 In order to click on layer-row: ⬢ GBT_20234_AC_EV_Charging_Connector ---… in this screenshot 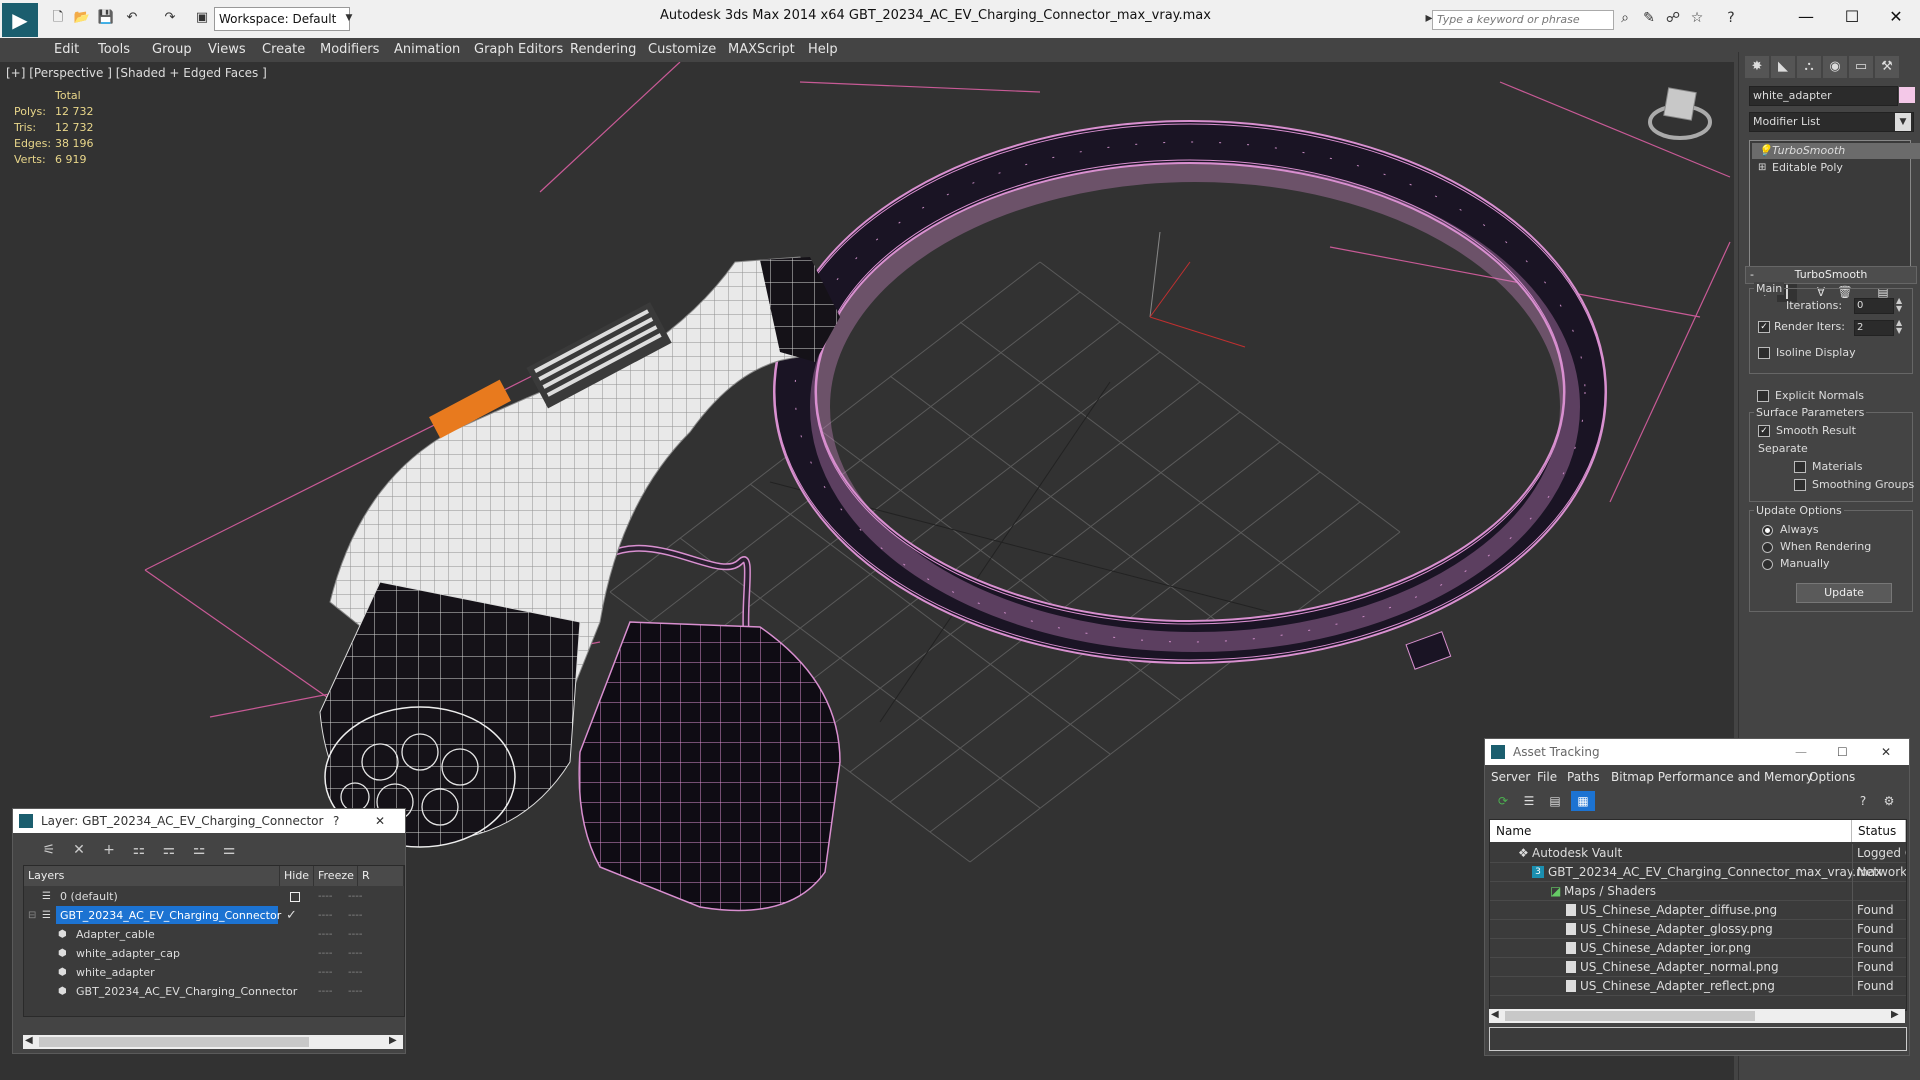, I will do `click(214, 991)`.